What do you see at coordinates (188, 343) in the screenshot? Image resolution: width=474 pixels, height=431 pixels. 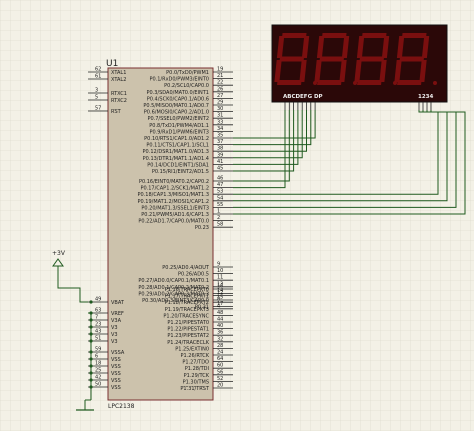 I see `right-pin-name: P1.24/TRACECLK` at bounding box center [188, 343].